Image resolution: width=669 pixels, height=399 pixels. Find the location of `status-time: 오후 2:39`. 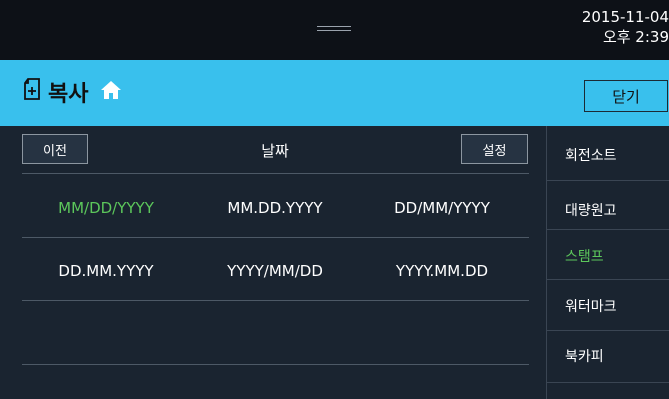

status-time: 오후 2:39 is located at coordinates (635, 37).